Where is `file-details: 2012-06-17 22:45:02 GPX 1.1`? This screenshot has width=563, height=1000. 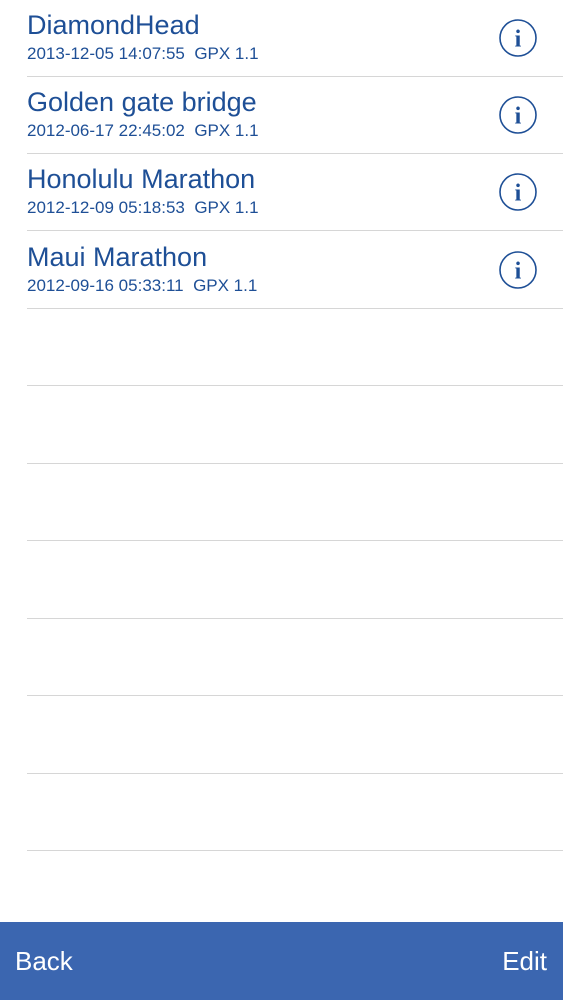
file-details: 2012-06-17 22:45:02 GPX 1.1 is located at coordinates (143, 131).